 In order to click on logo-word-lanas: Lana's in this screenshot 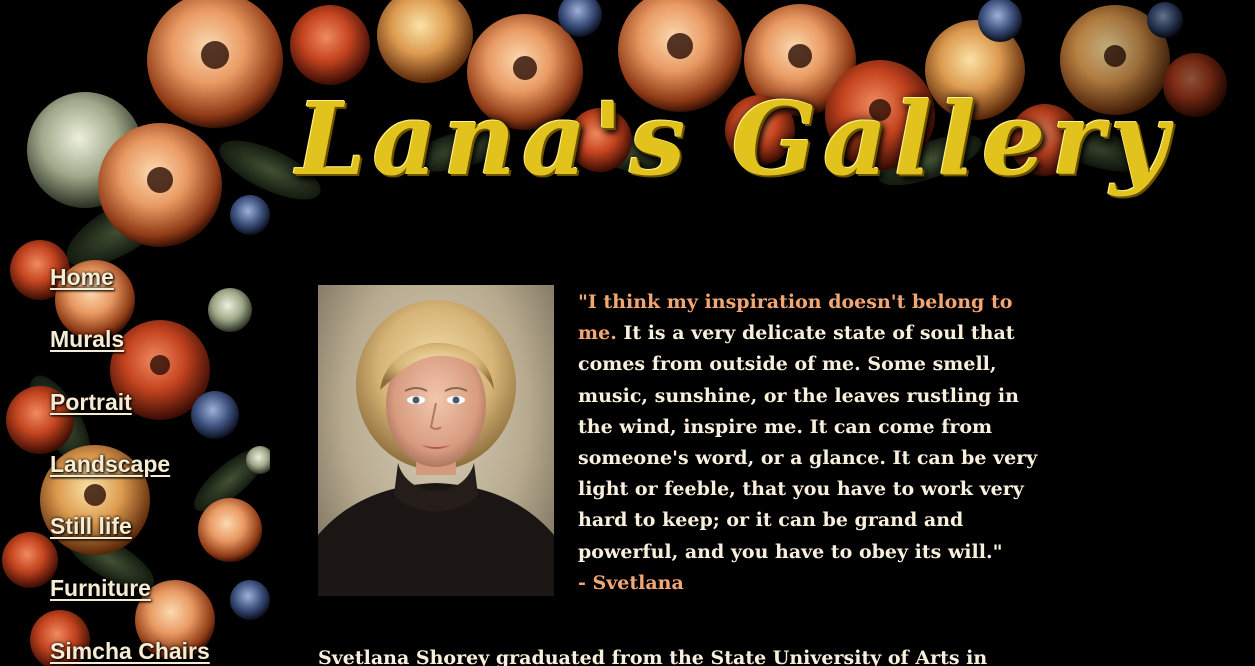, I will do `click(494, 139)`.